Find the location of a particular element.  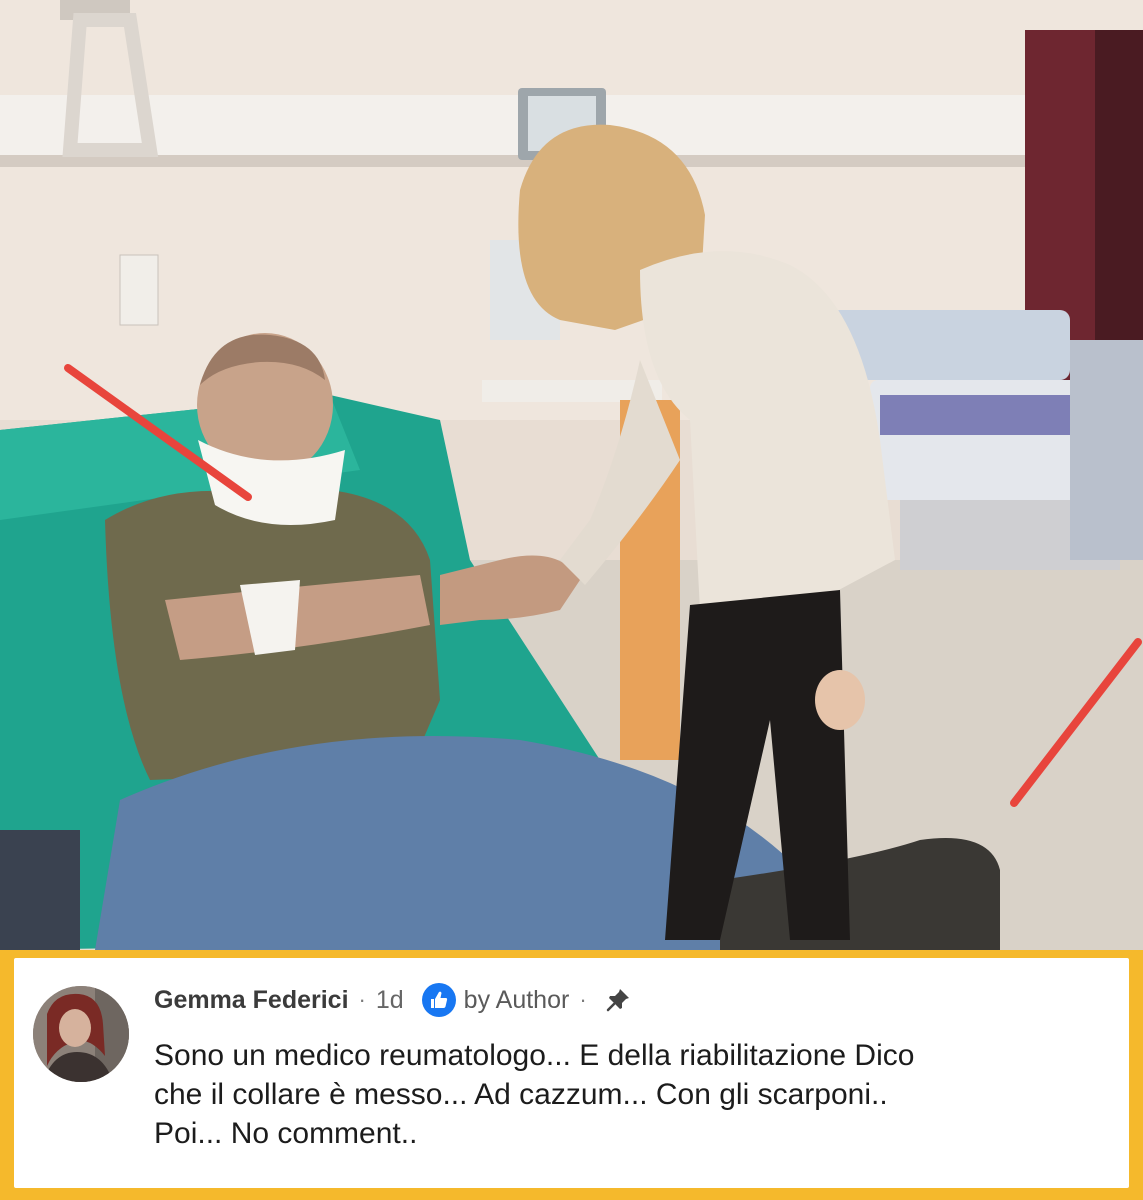

avatar-photo is located at coordinates (81, 1034).